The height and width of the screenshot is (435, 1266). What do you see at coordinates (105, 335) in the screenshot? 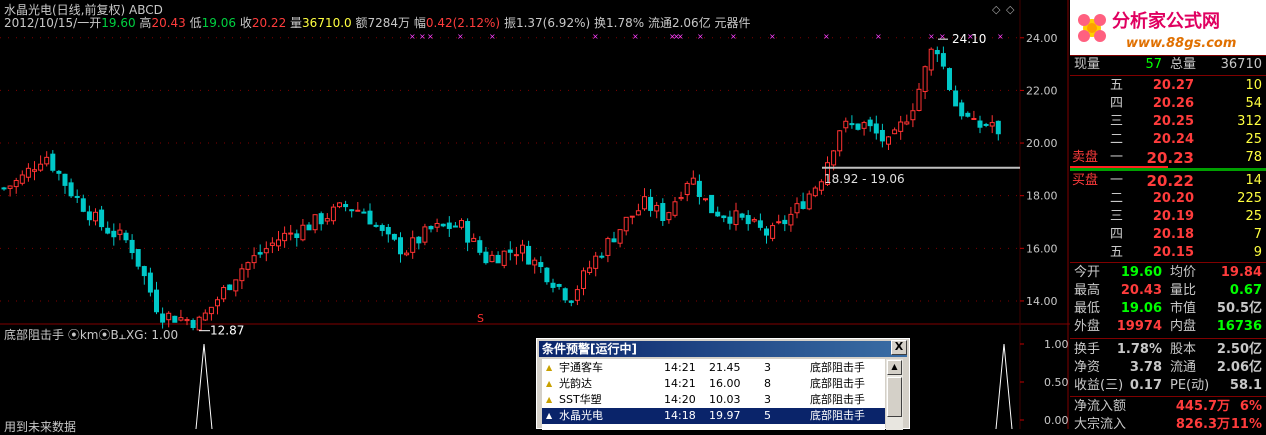
I see `radio-b-icon: ⦿` at bounding box center [105, 335].